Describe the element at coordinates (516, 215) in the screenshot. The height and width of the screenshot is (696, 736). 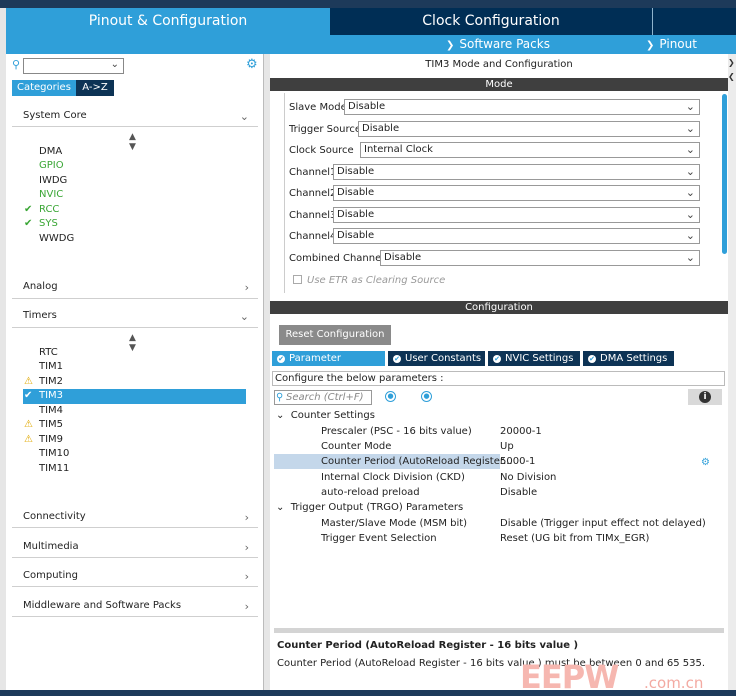
I see `channel3-select: Disable ⌄` at that location.